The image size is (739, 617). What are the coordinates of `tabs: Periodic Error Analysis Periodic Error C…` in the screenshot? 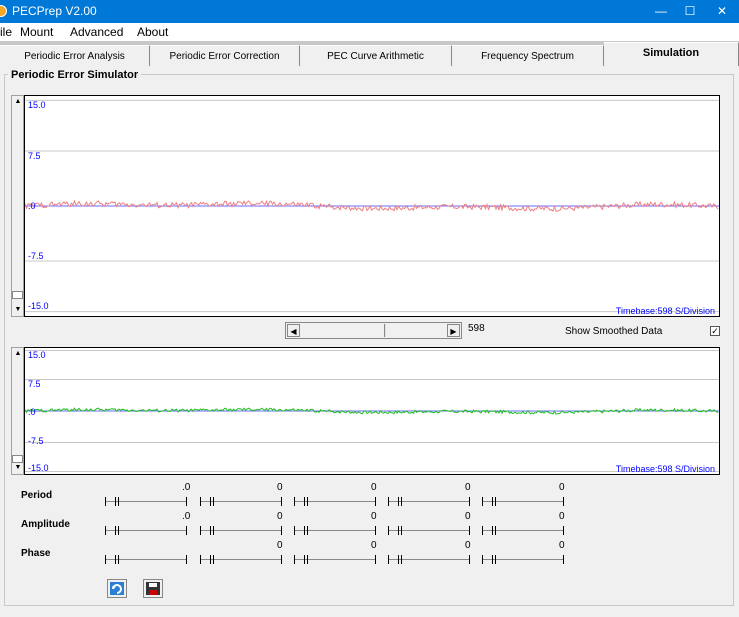 It's located at (369, 53).